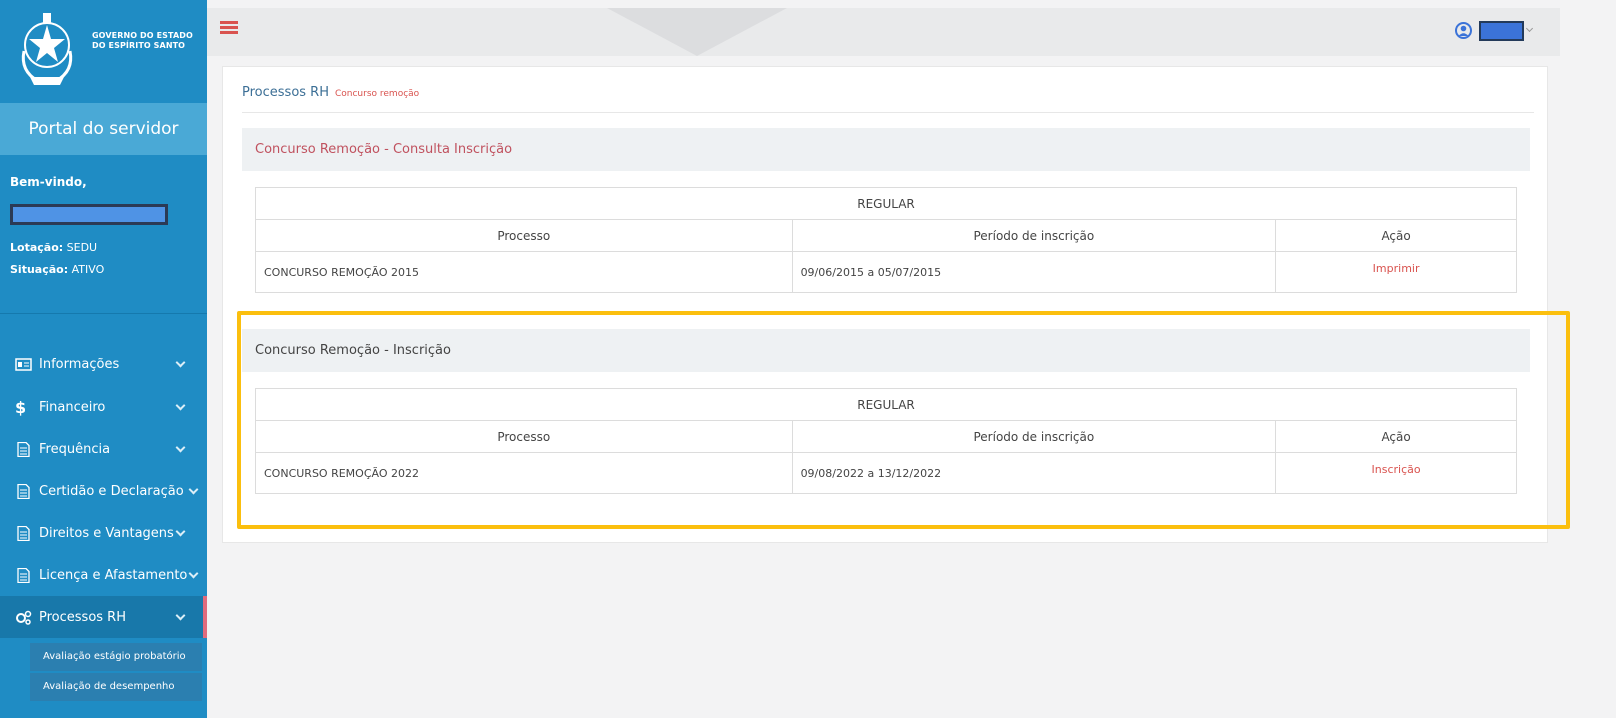 This screenshot has height=718, width=1616. What do you see at coordinates (39, 269) in the screenshot?
I see `situacao-label: Situação:` at bounding box center [39, 269].